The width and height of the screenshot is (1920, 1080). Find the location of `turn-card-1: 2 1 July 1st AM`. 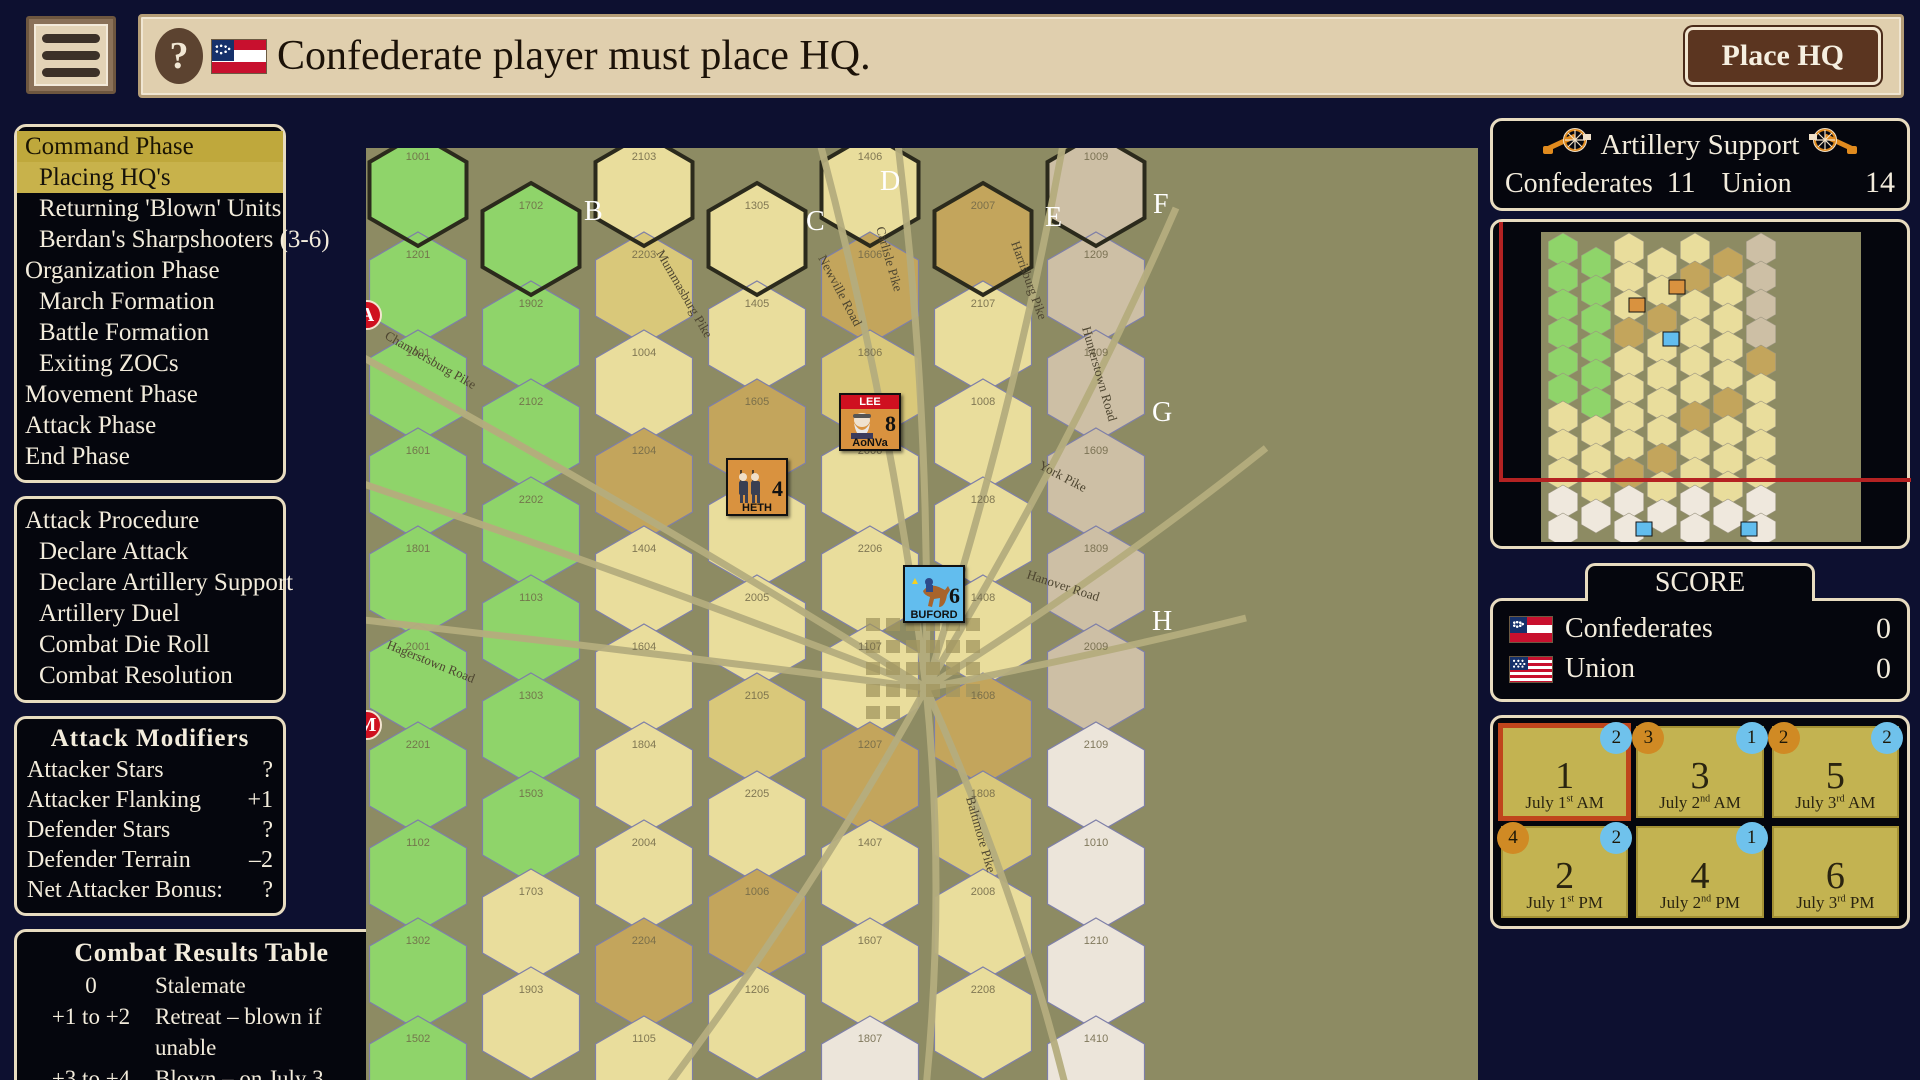

turn-card-1: 2 1 July 1st AM is located at coordinates (1565, 771).